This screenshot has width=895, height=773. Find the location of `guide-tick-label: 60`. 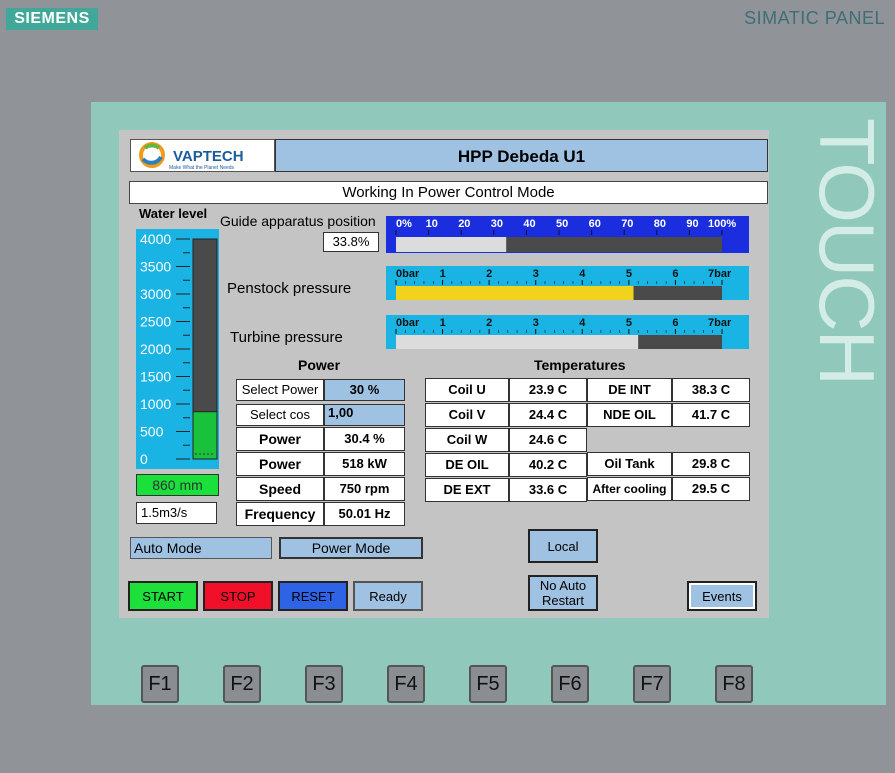

guide-tick-label: 60 is located at coordinates (595, 224).